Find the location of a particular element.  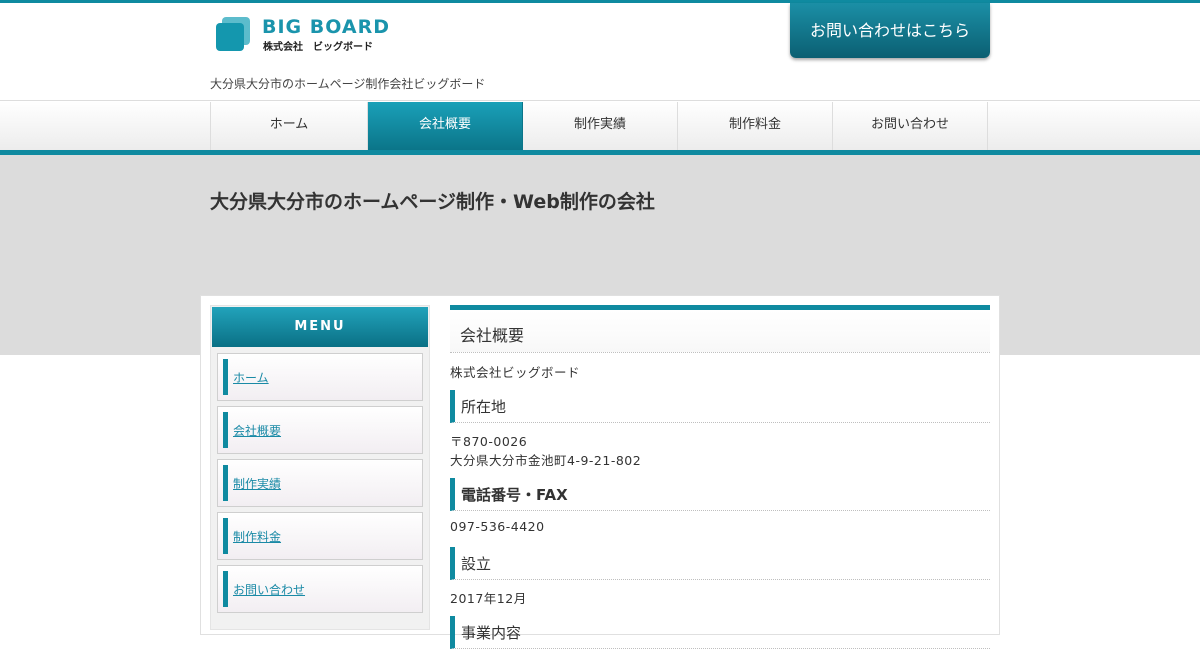

sidebar-item-label: 制作実績 is located at coordinates (257, 483).